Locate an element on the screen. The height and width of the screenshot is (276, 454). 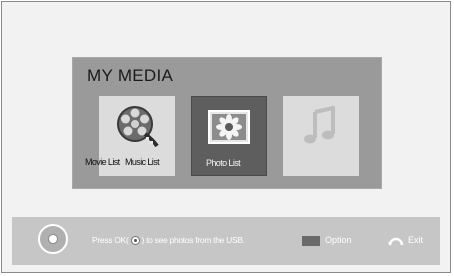
tile-movie-list: Movie List Music List is located at coordinates (130, 136).